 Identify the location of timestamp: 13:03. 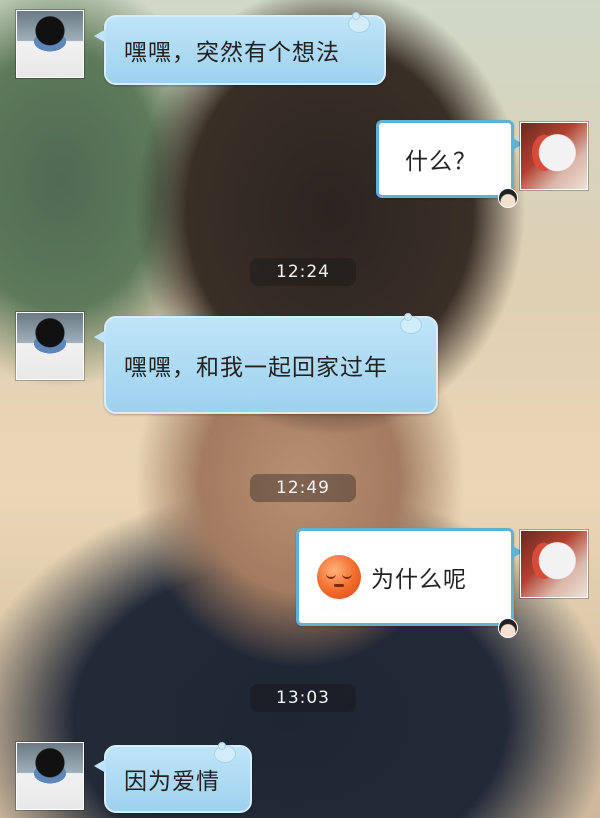
(303, 698).